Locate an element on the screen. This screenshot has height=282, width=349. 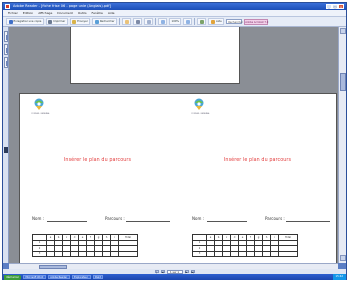
zoom-out-button is located at coordinates (163, 21).